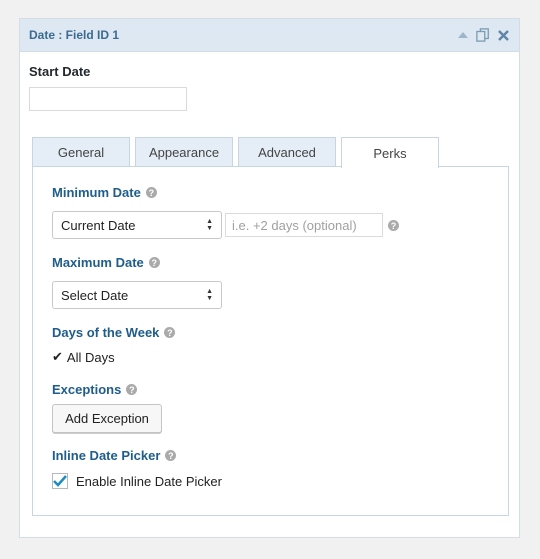 This screenshot has width=540, height=559. Describe the element at coordinates (390, 152) in the screenshot. I see `tab-perks: Perks` at that location.